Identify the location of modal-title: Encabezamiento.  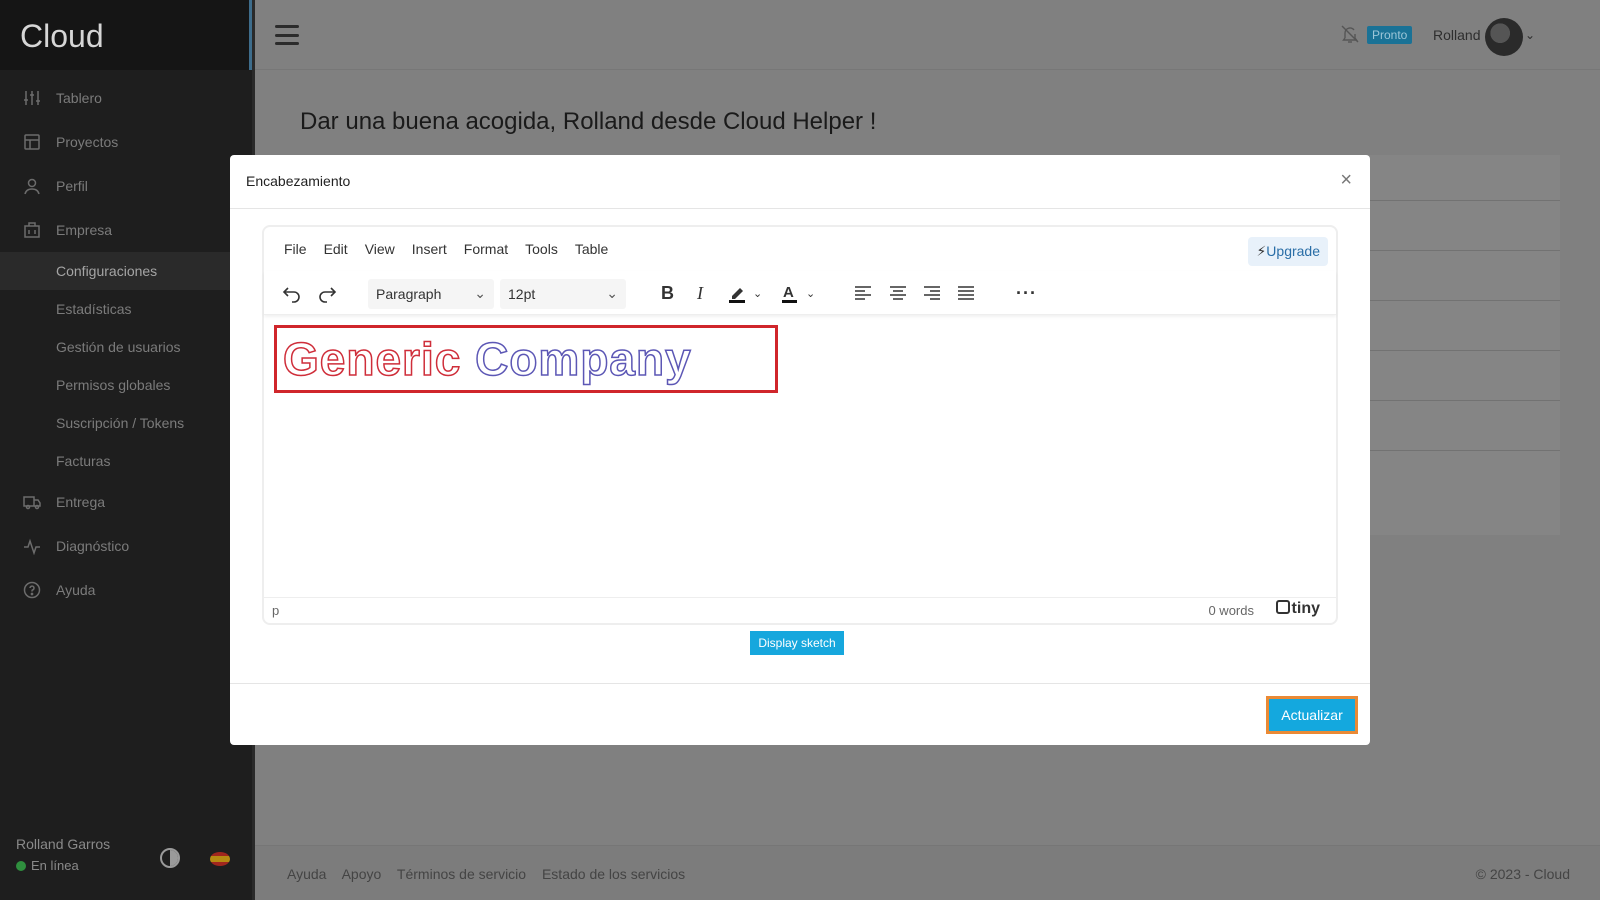
(298, 181).